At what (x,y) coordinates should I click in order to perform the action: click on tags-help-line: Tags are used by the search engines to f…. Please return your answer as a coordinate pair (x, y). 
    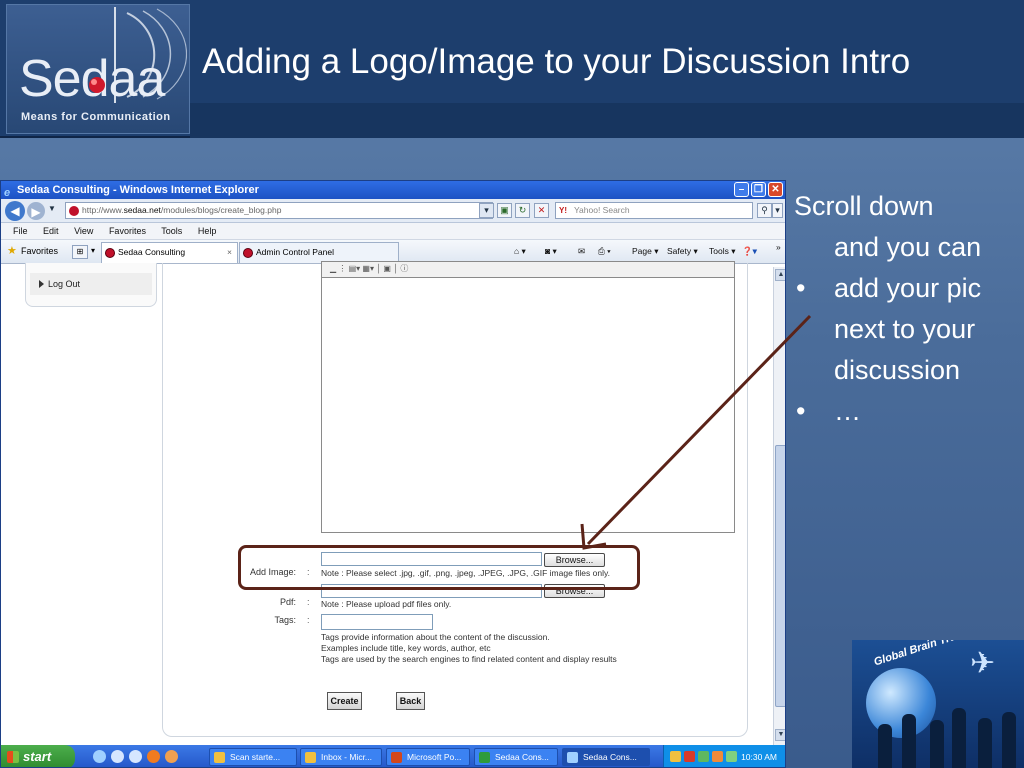
    Looking at the image, I should click on (469, 659).